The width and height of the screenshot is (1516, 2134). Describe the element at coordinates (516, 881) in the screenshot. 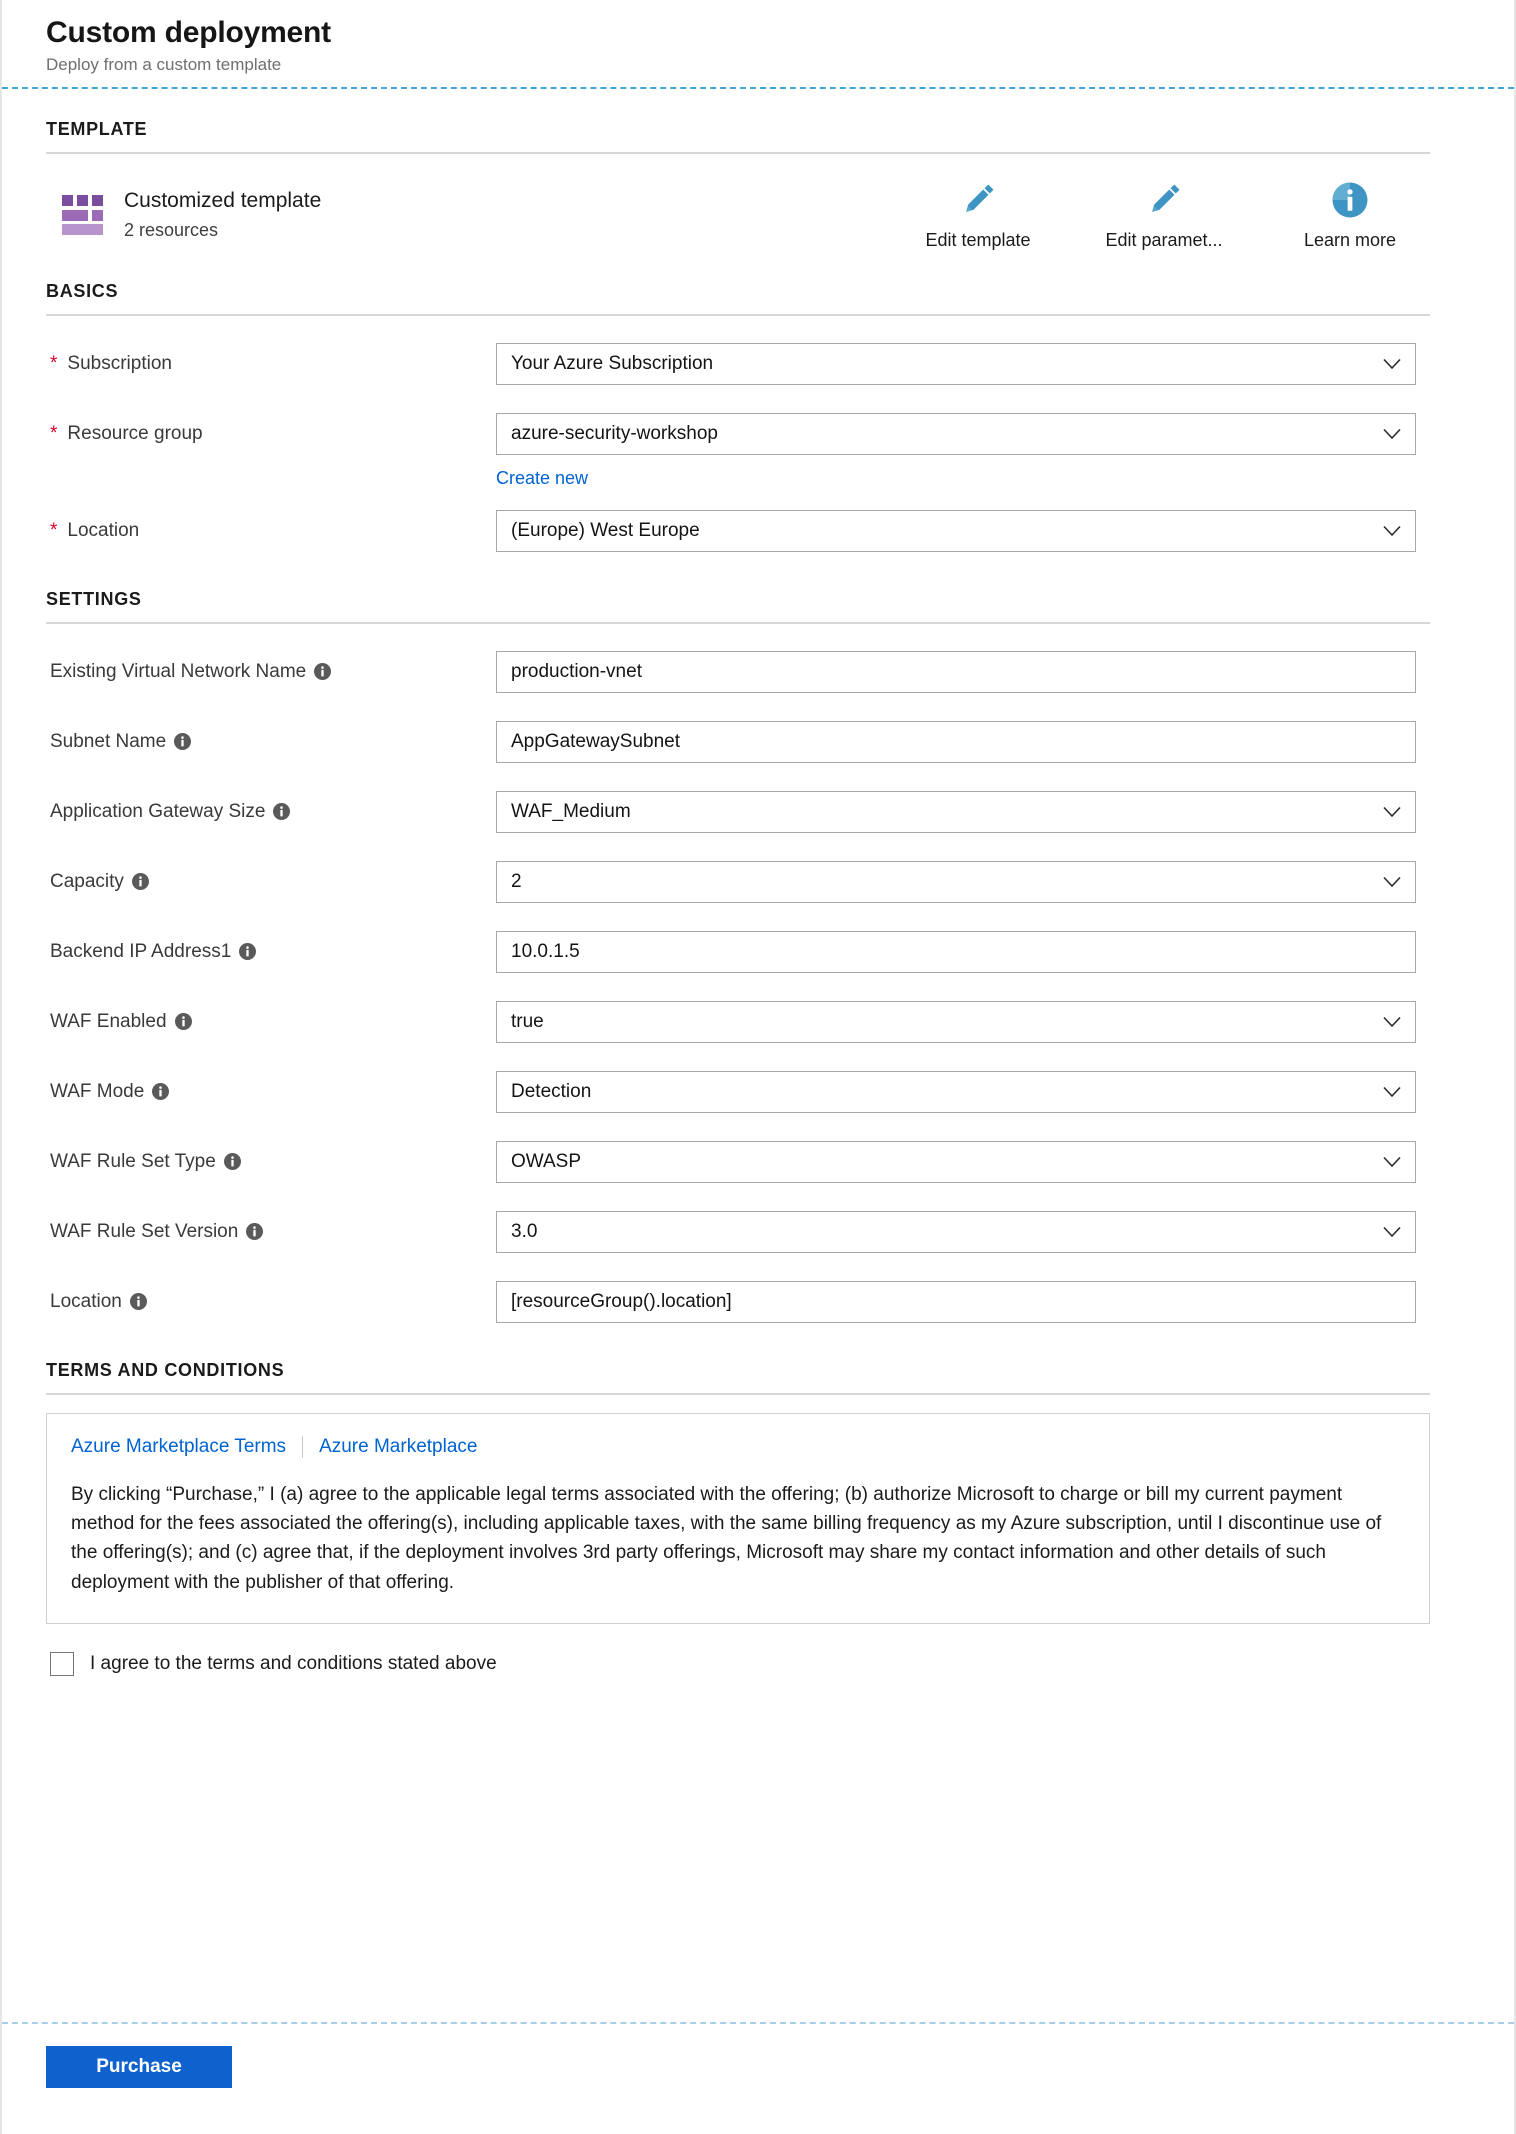

I see `capacity-value: 2` at that location.